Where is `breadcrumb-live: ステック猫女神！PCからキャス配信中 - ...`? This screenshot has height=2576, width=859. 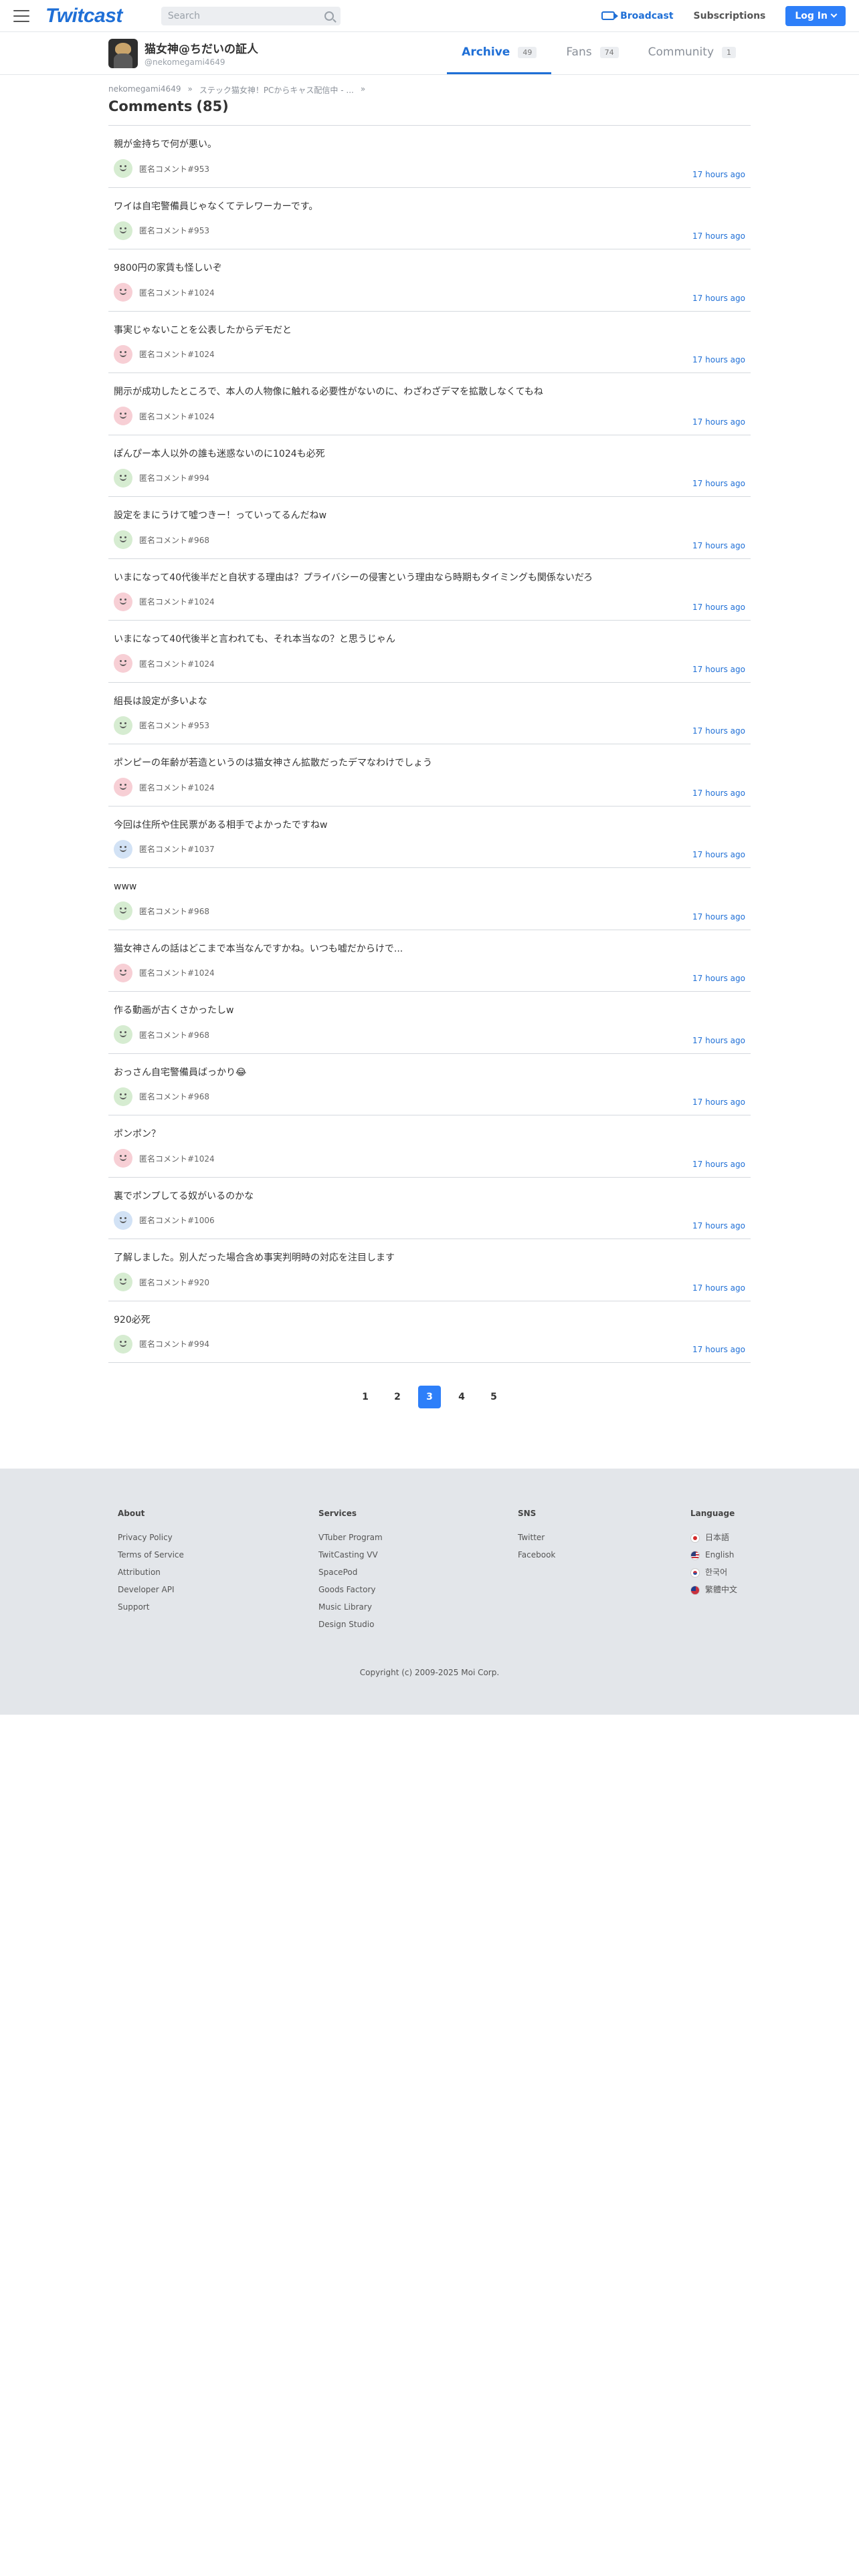 breadcrumb-live: ステック猫女神！PCからキャス配信中 - ... is located at coordinates (277, 90).